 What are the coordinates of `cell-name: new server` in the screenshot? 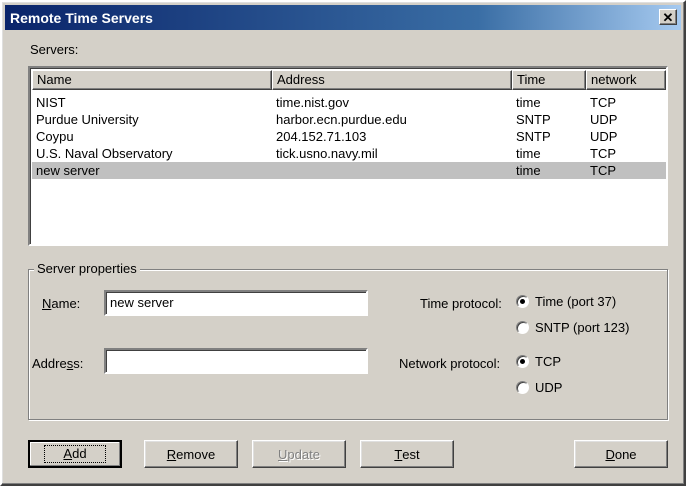 It's located at (68, 170).